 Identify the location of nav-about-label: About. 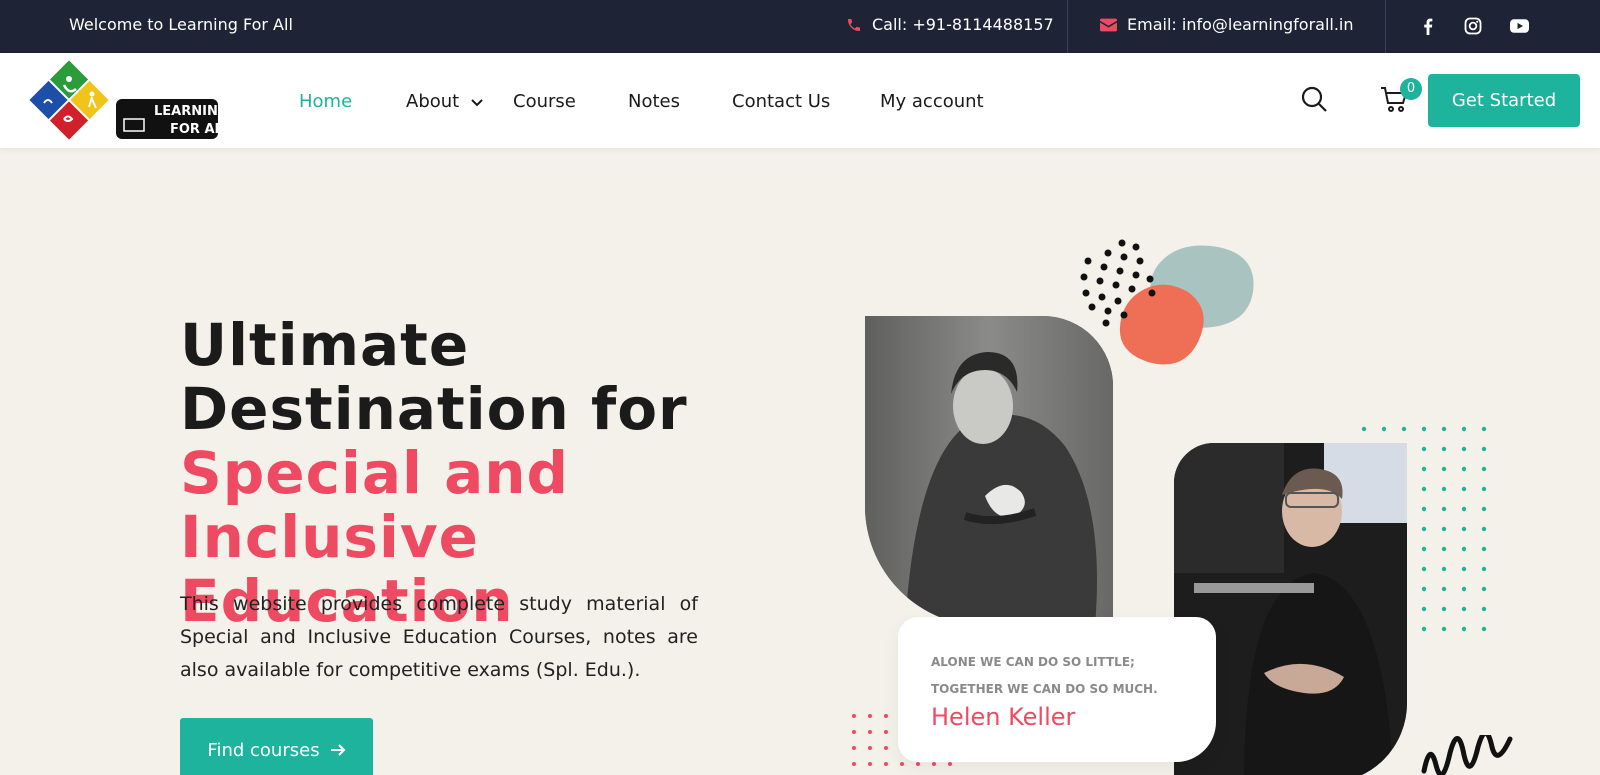
(433, 101).